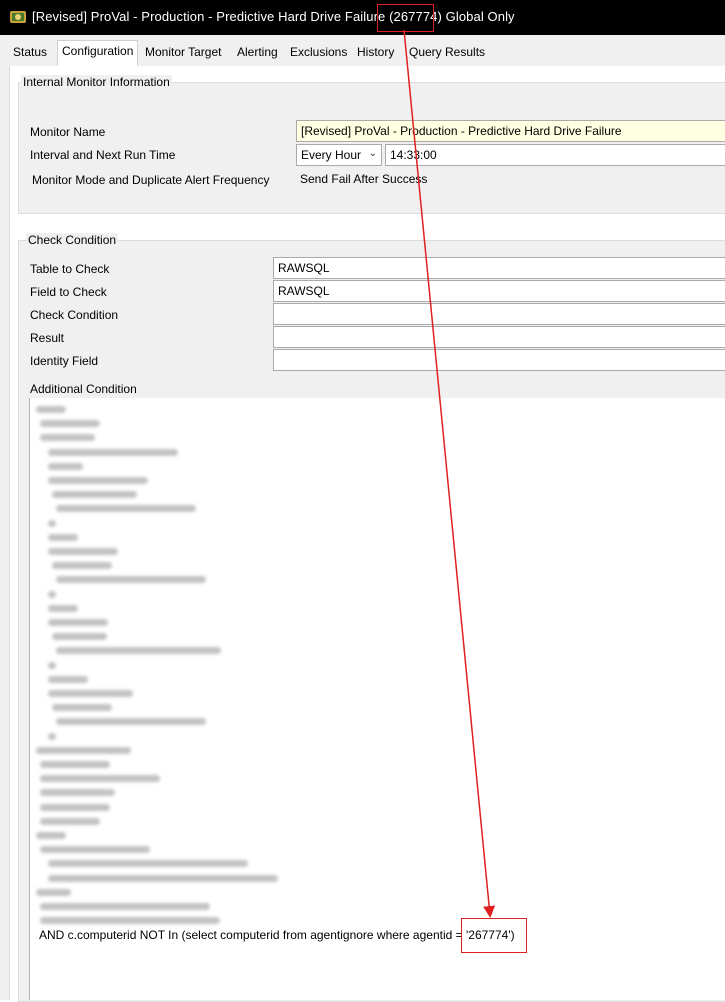 This screenshot has width=725, height=1002. I want to click on field-to-check-label: Field to Check, so click(68, 292).